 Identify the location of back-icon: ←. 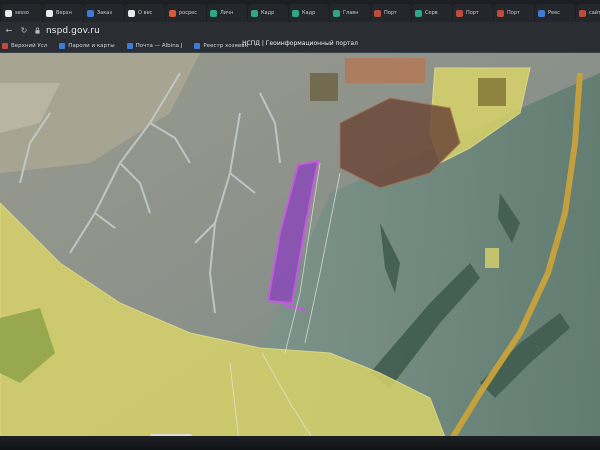
(9, 30).